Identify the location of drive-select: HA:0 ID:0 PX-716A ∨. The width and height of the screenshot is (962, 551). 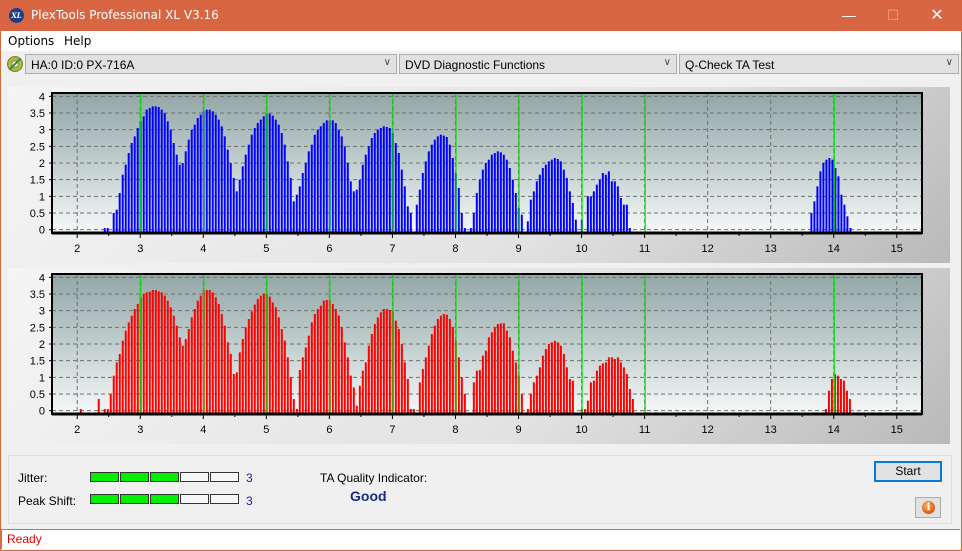
(211, 64).